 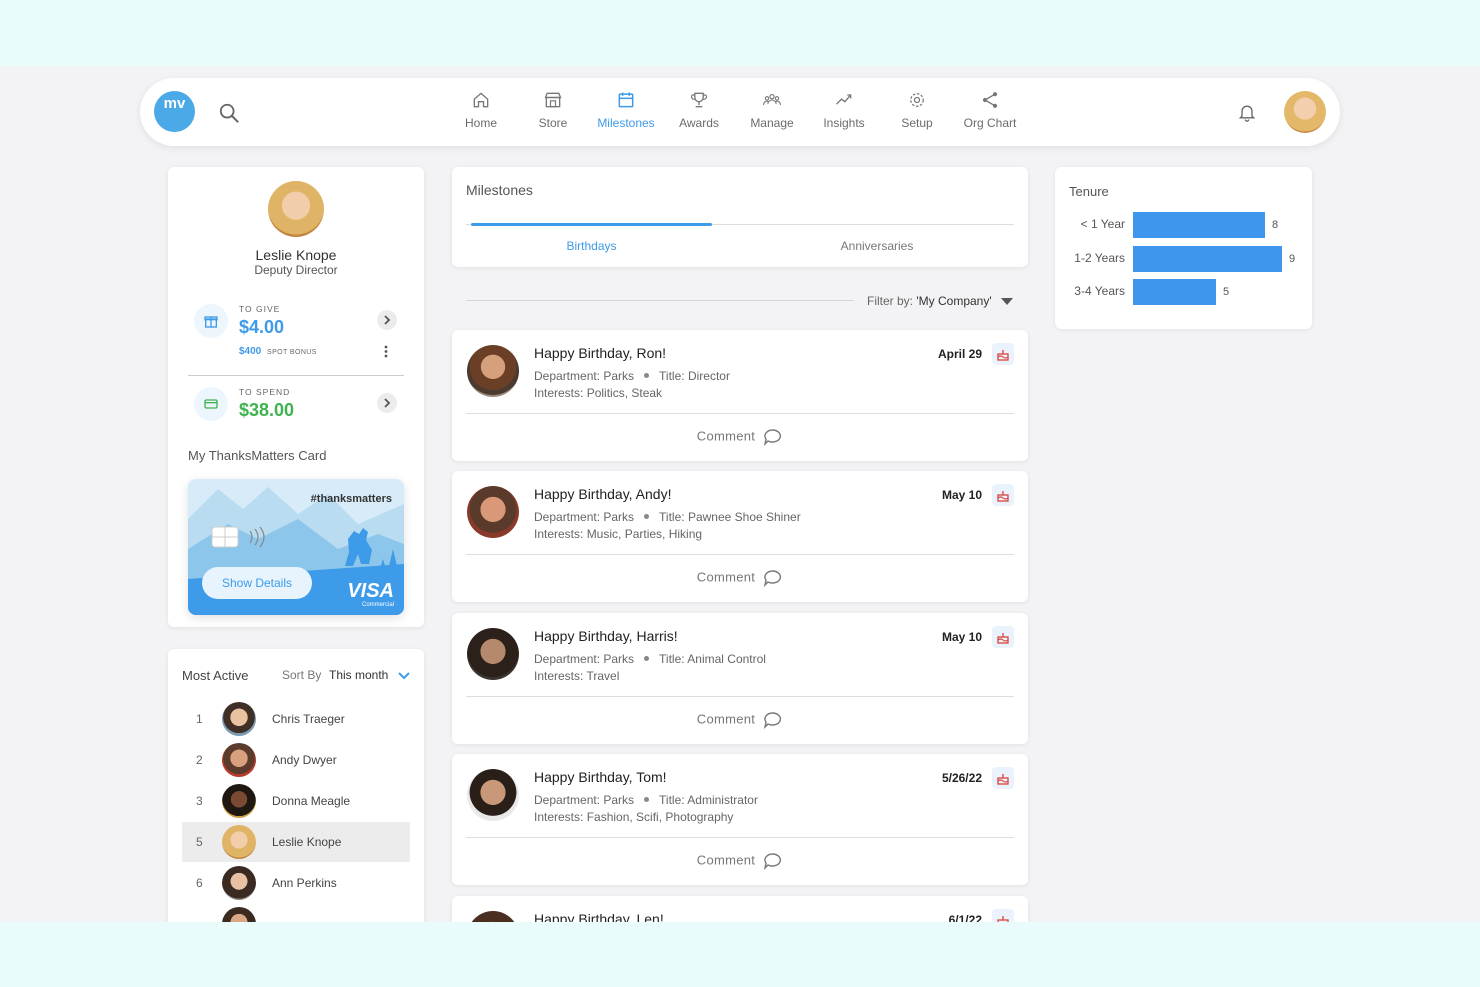 I want to click on nav-awards-label: Awards, so click(x=699, y=123).